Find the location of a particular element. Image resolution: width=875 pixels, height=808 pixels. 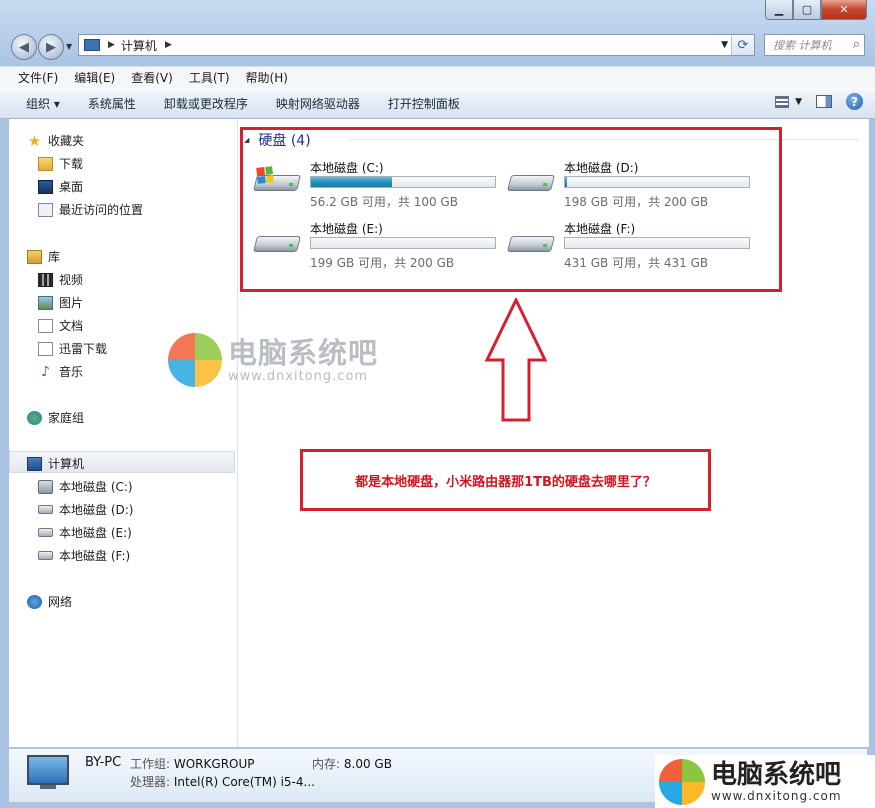

xunlei-download-icon is located at coordinates (45, 348).